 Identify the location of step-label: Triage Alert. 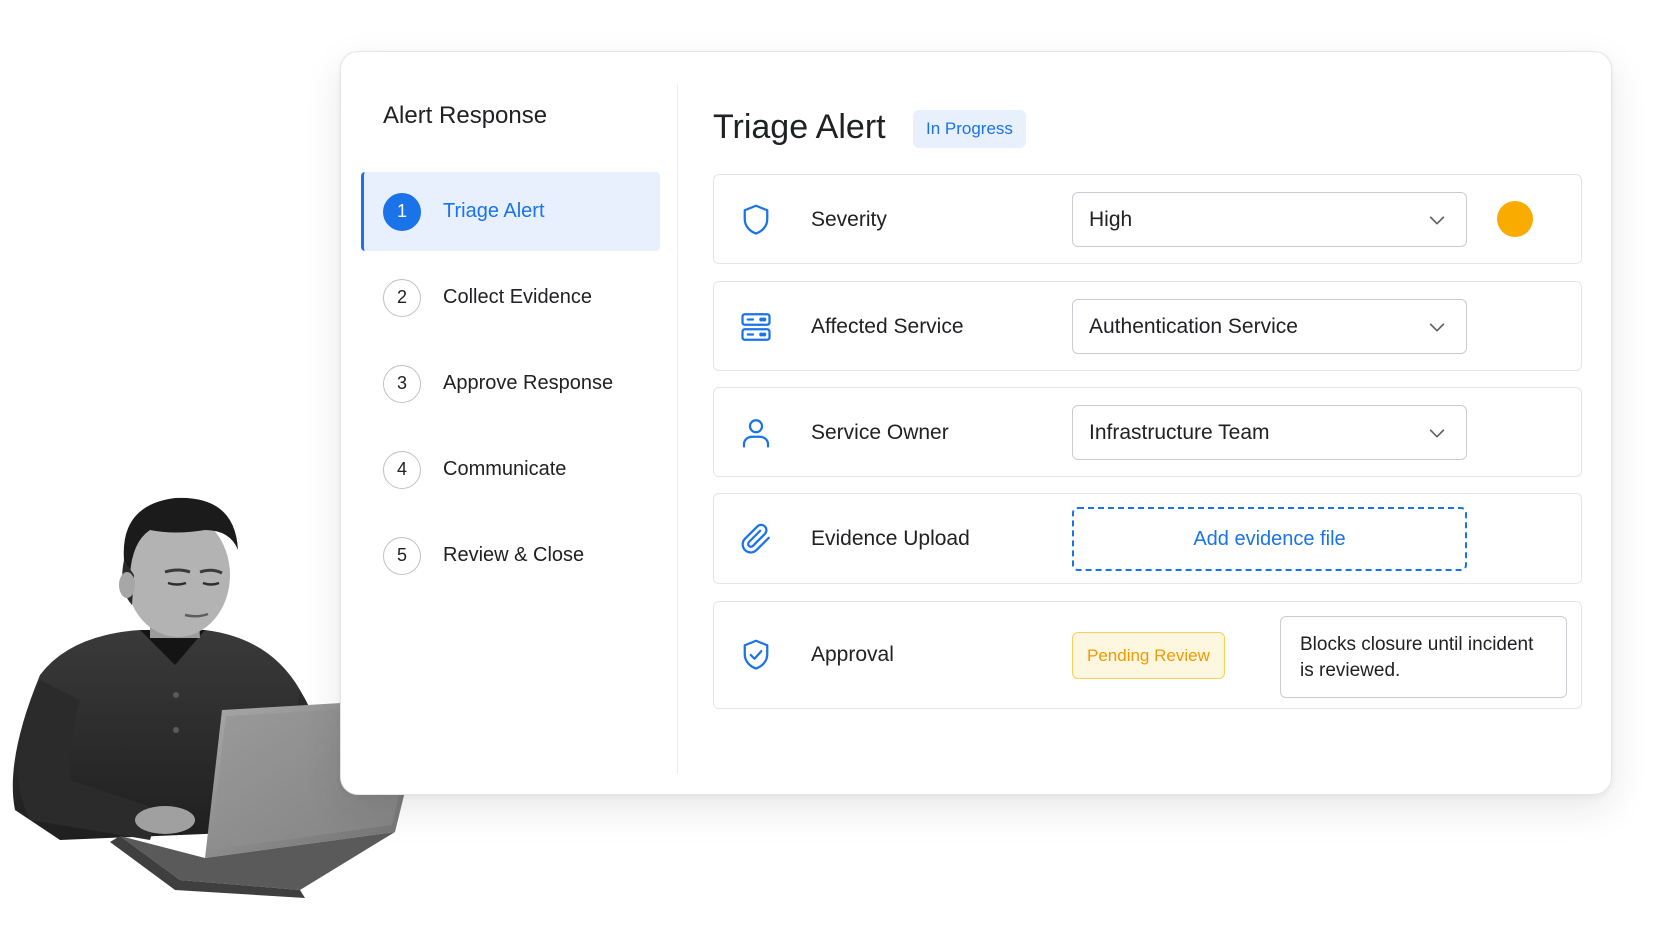
(494, 211).